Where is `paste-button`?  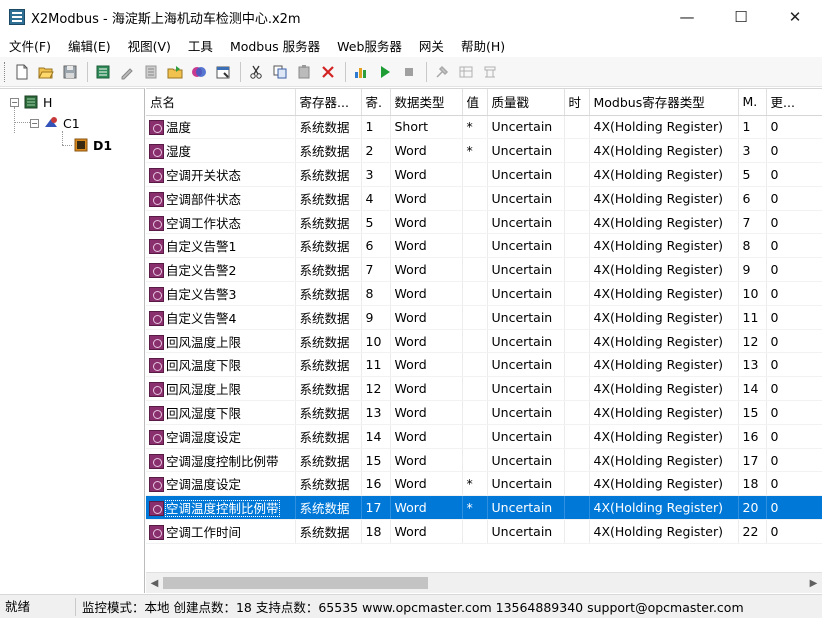 paste-button is located at coordinates (304, 72).